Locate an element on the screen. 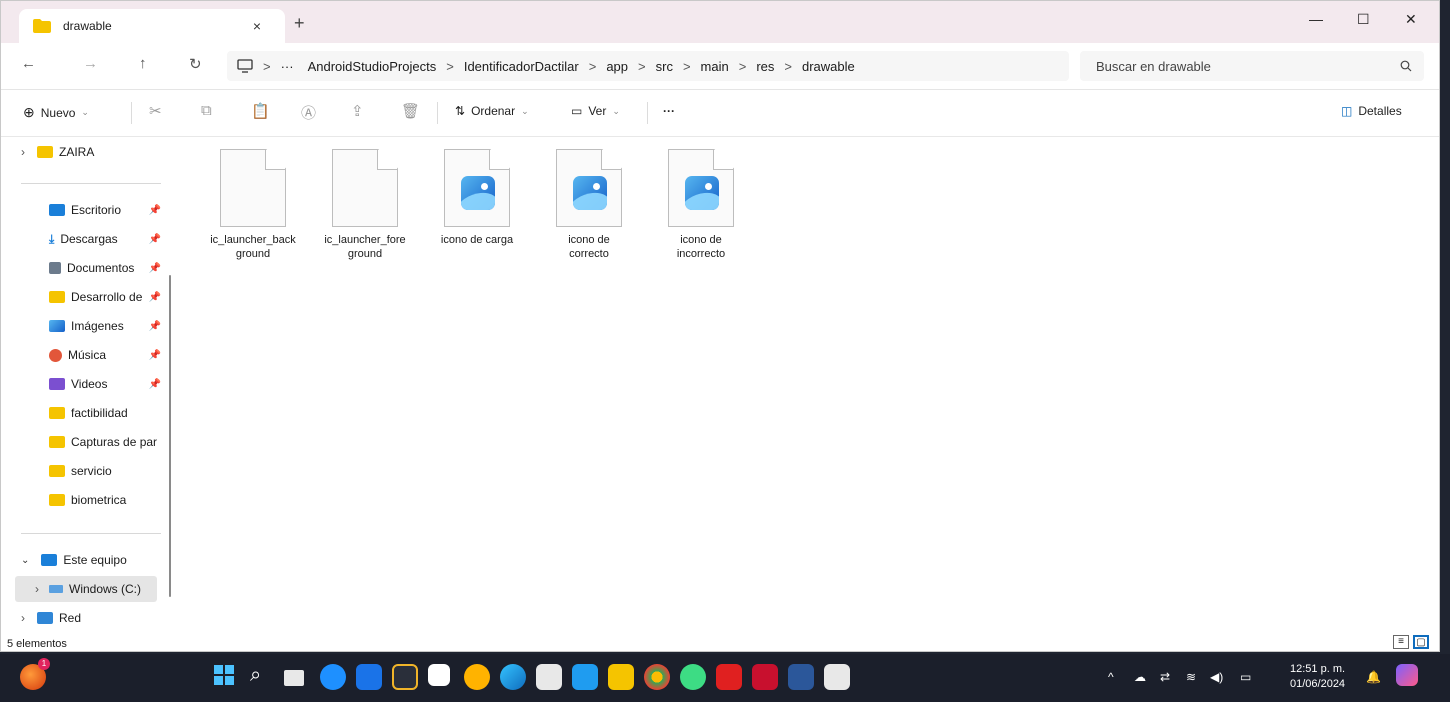  breadcrumb-item-4: main is located at coordinates (715, 66).